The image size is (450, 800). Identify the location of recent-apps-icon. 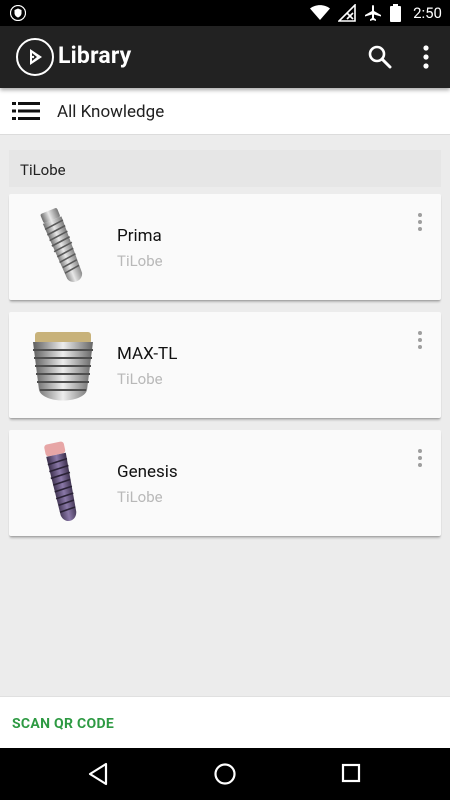
(351, 773).